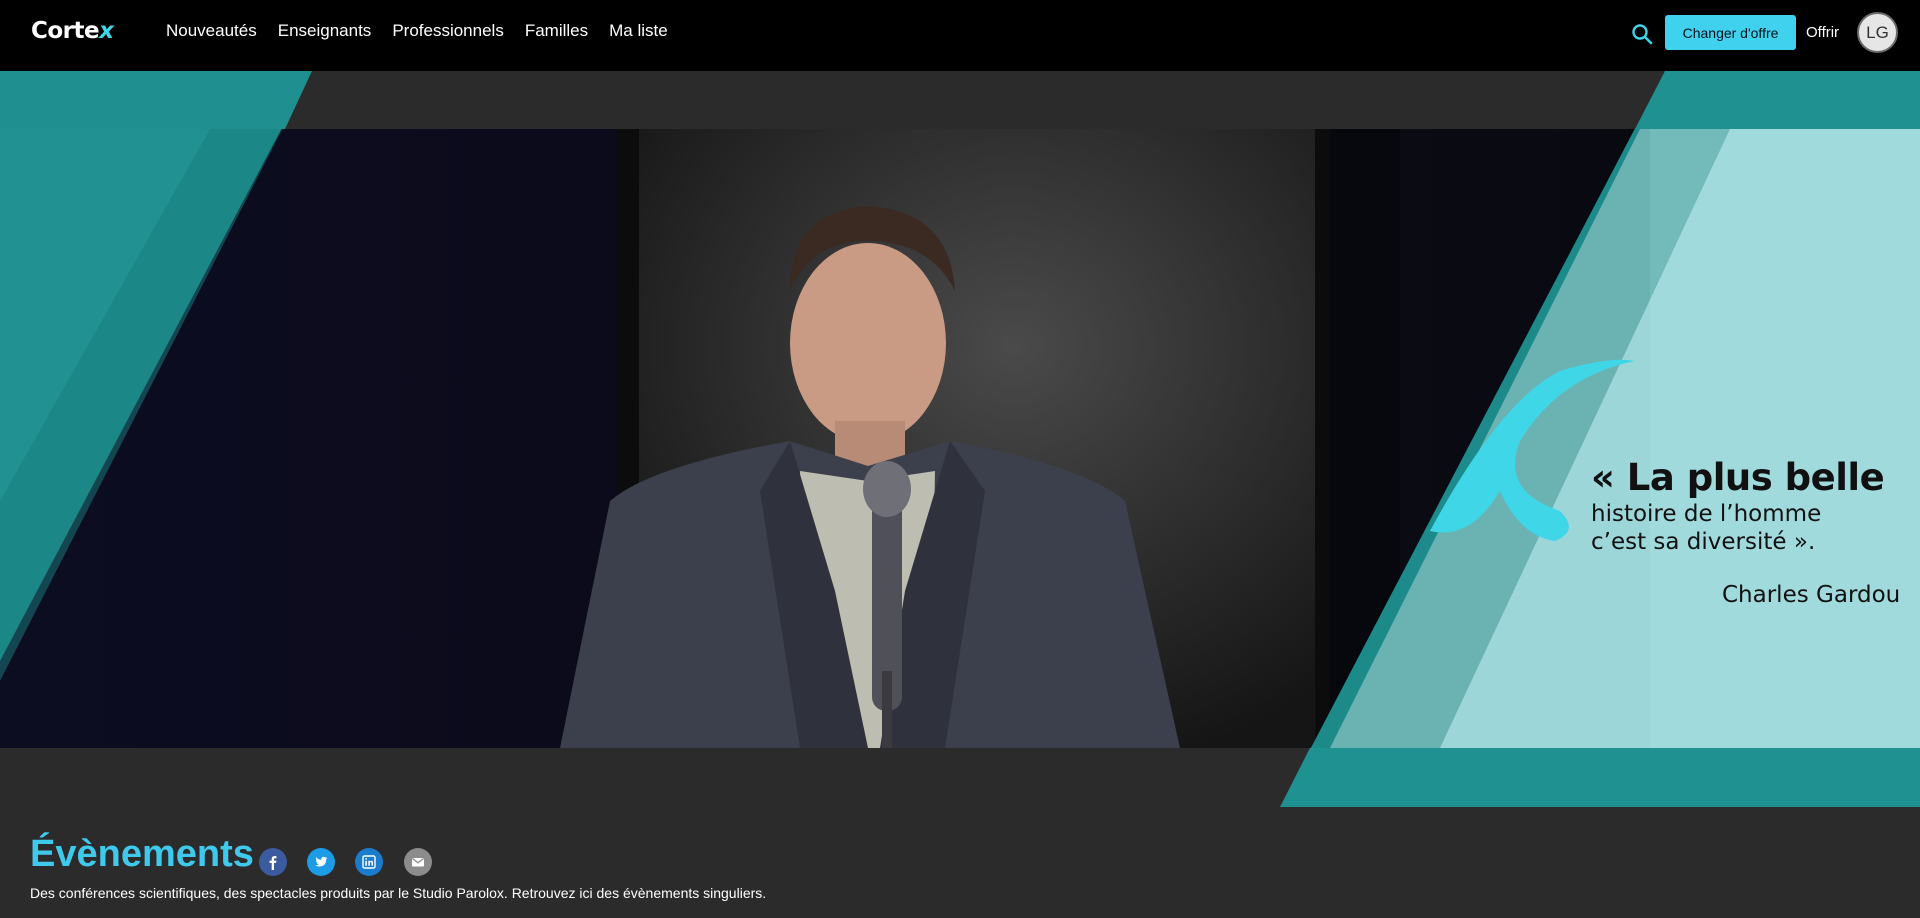 This screenshot has height=918, width=1920. What do you see at coordinates (273, 862) in the screenshot?
I see `facebook-icon` at bounding box center [273, 862].